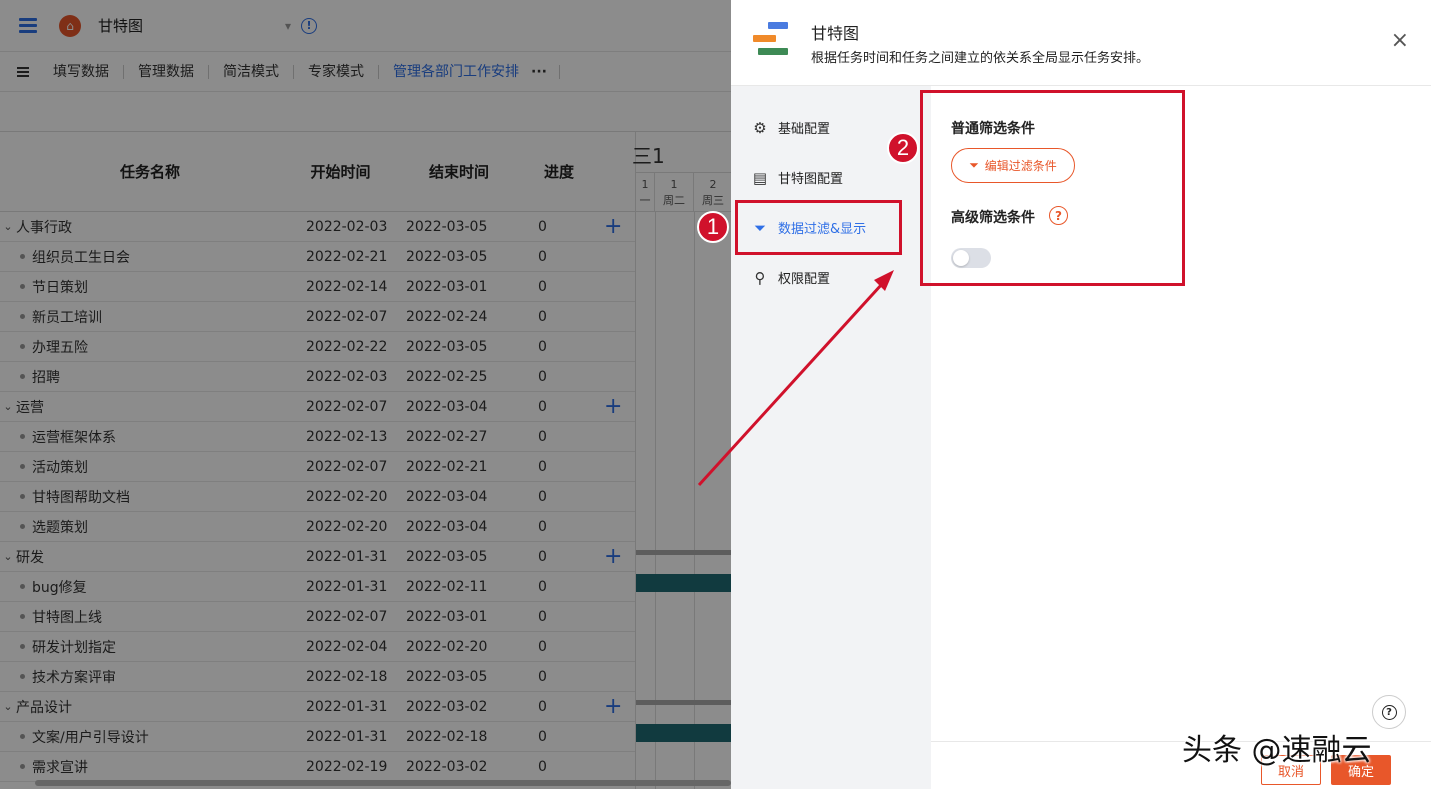 The height and width of the screenshot is (789, 1431). Describe the element at coordinates (1081, 43) in the screenshot. I see `drawer-header: 甘特图 根据任务时间和任务之间建立的依关系全局显示任务安排。 ×` at that location.